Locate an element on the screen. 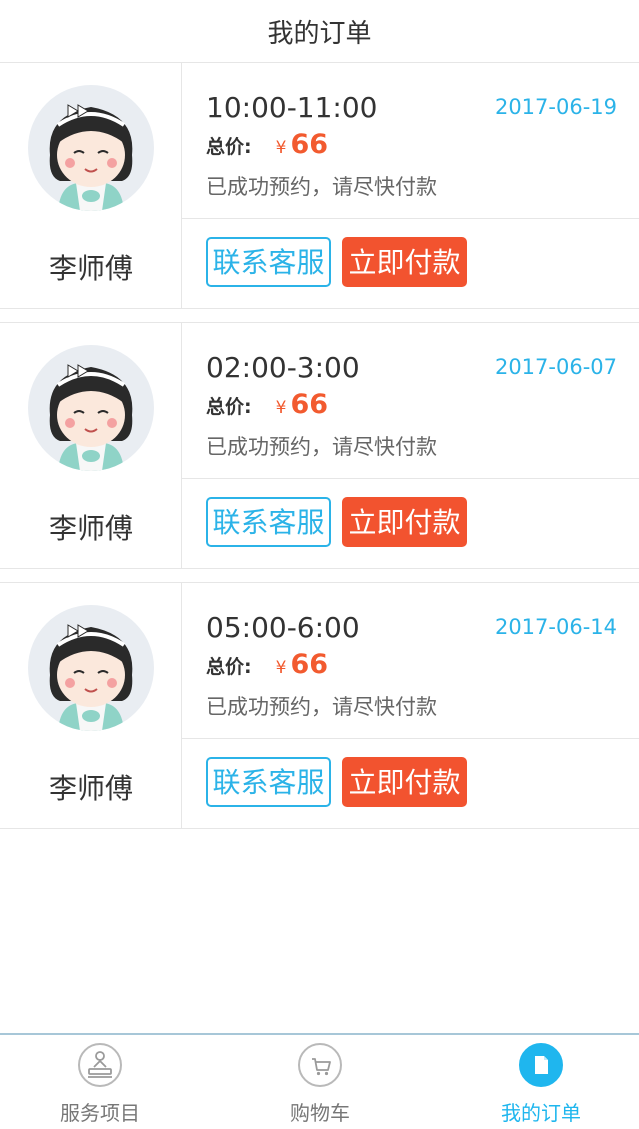 The image size is (639, 1129). page-title: 我的订单 is located at coordinates (319, 33).